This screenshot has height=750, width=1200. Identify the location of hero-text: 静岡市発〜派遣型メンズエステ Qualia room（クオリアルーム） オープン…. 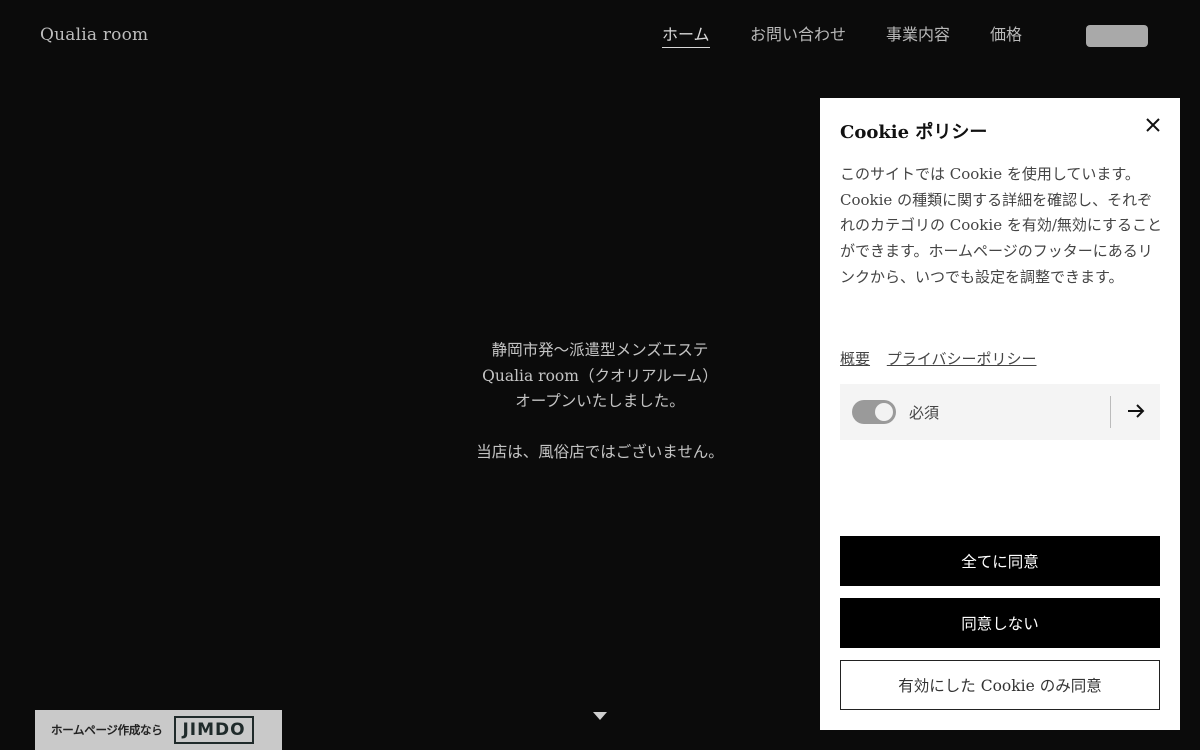
(600, 401).